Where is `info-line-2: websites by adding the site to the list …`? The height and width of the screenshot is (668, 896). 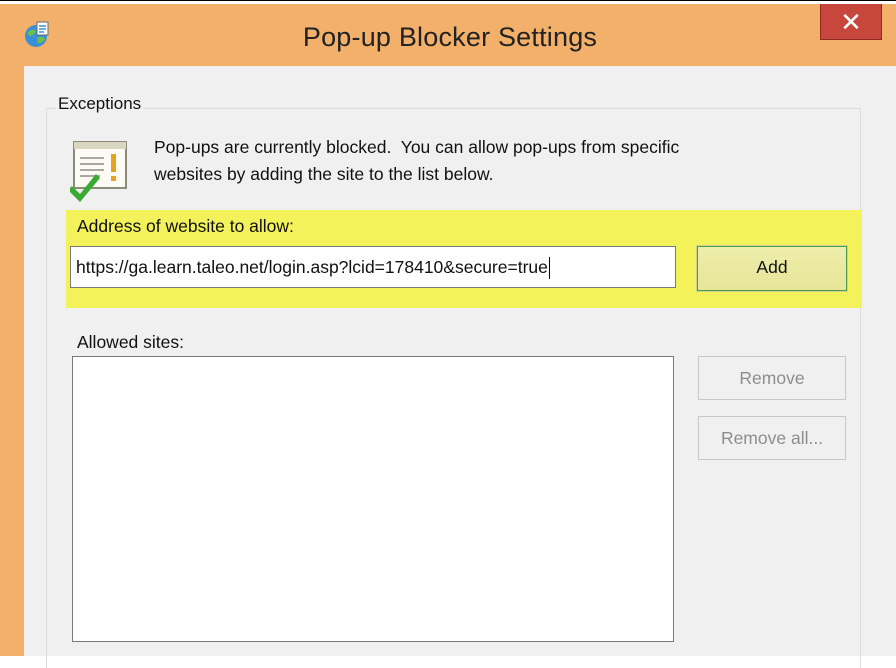
info-line-2: websites by adding the site to the list … is located at coordinates (324, 174).